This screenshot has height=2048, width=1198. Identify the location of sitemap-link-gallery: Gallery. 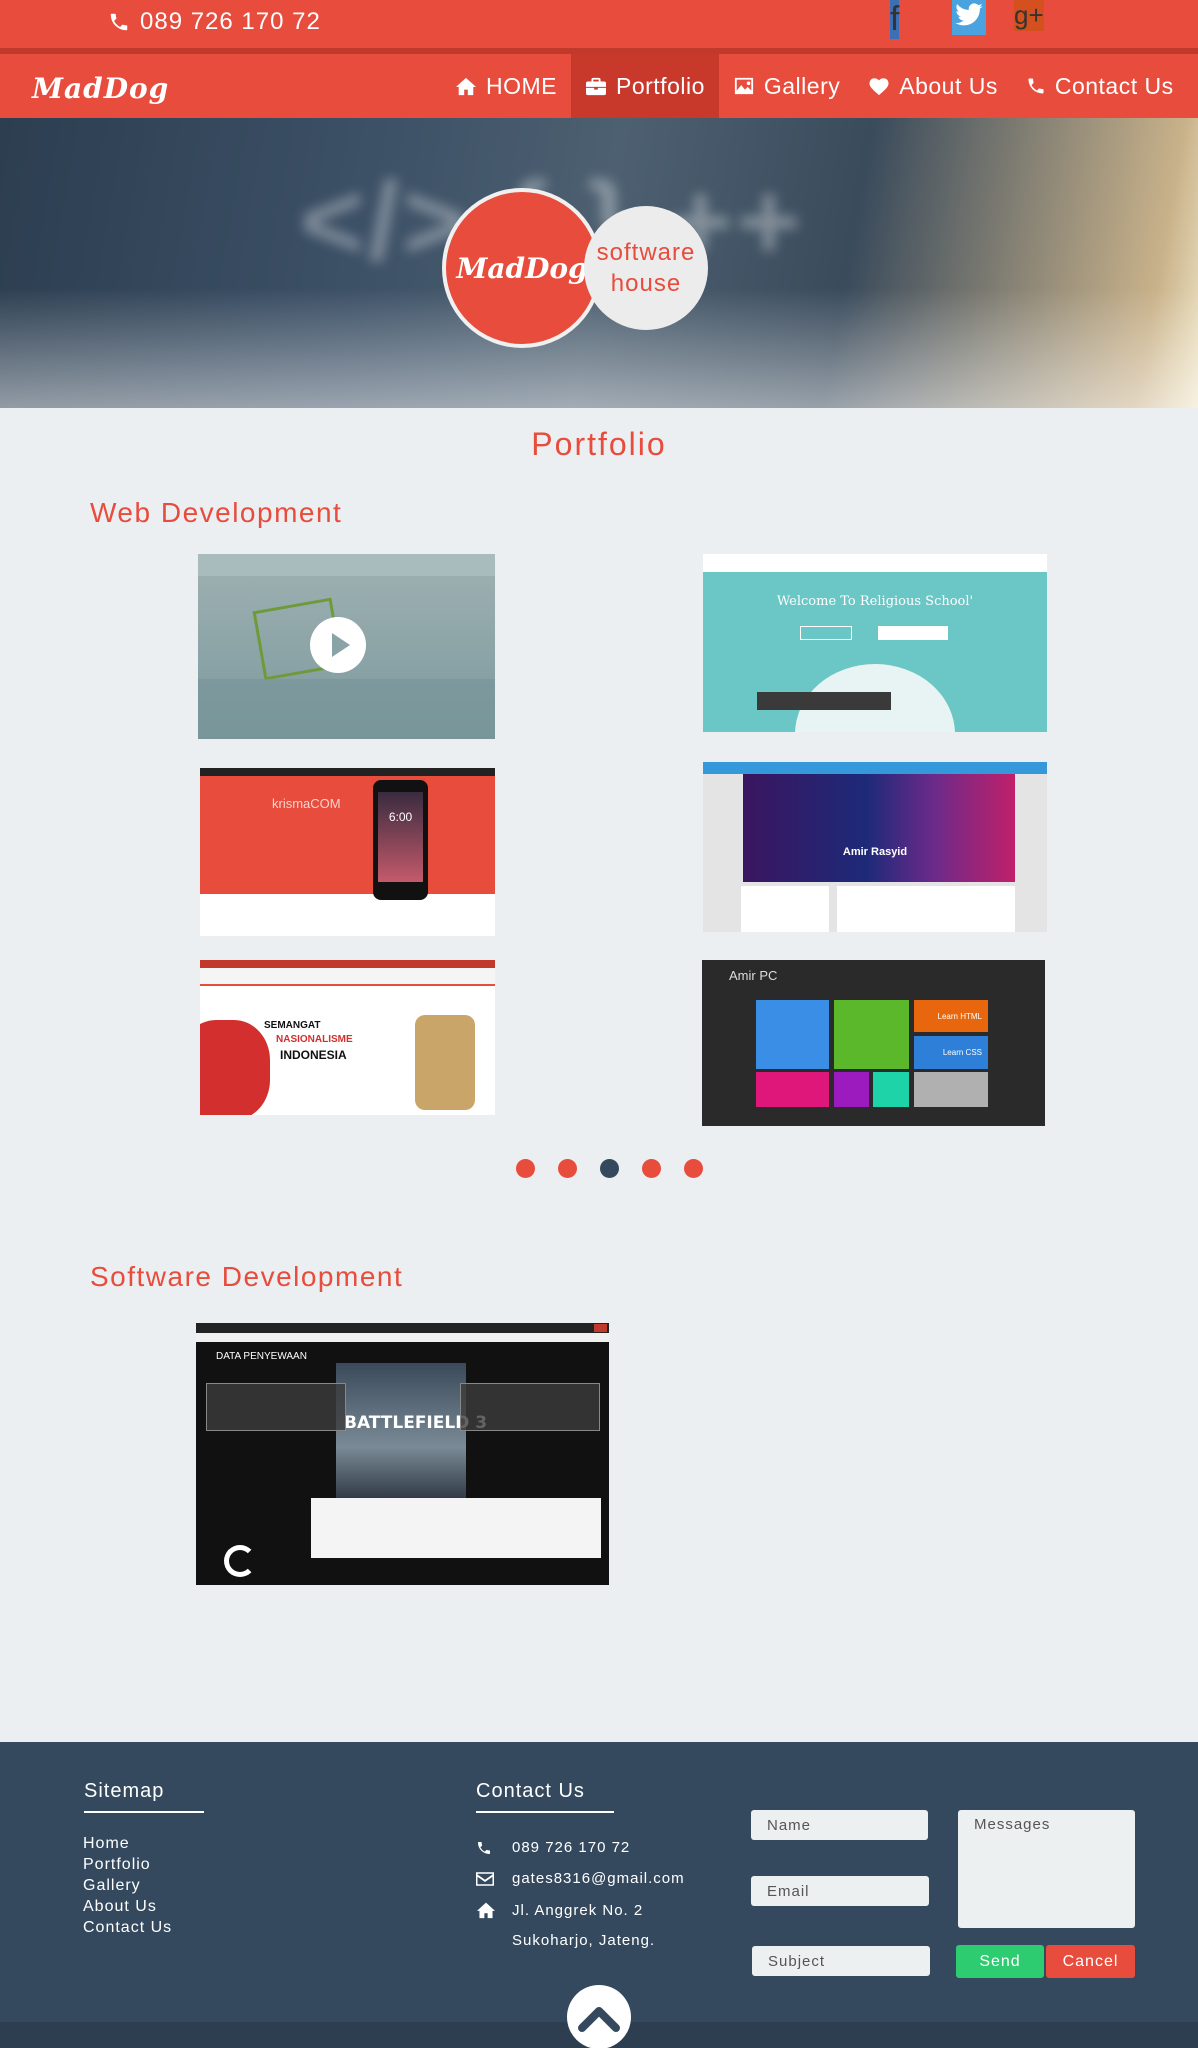
(127, 1885).